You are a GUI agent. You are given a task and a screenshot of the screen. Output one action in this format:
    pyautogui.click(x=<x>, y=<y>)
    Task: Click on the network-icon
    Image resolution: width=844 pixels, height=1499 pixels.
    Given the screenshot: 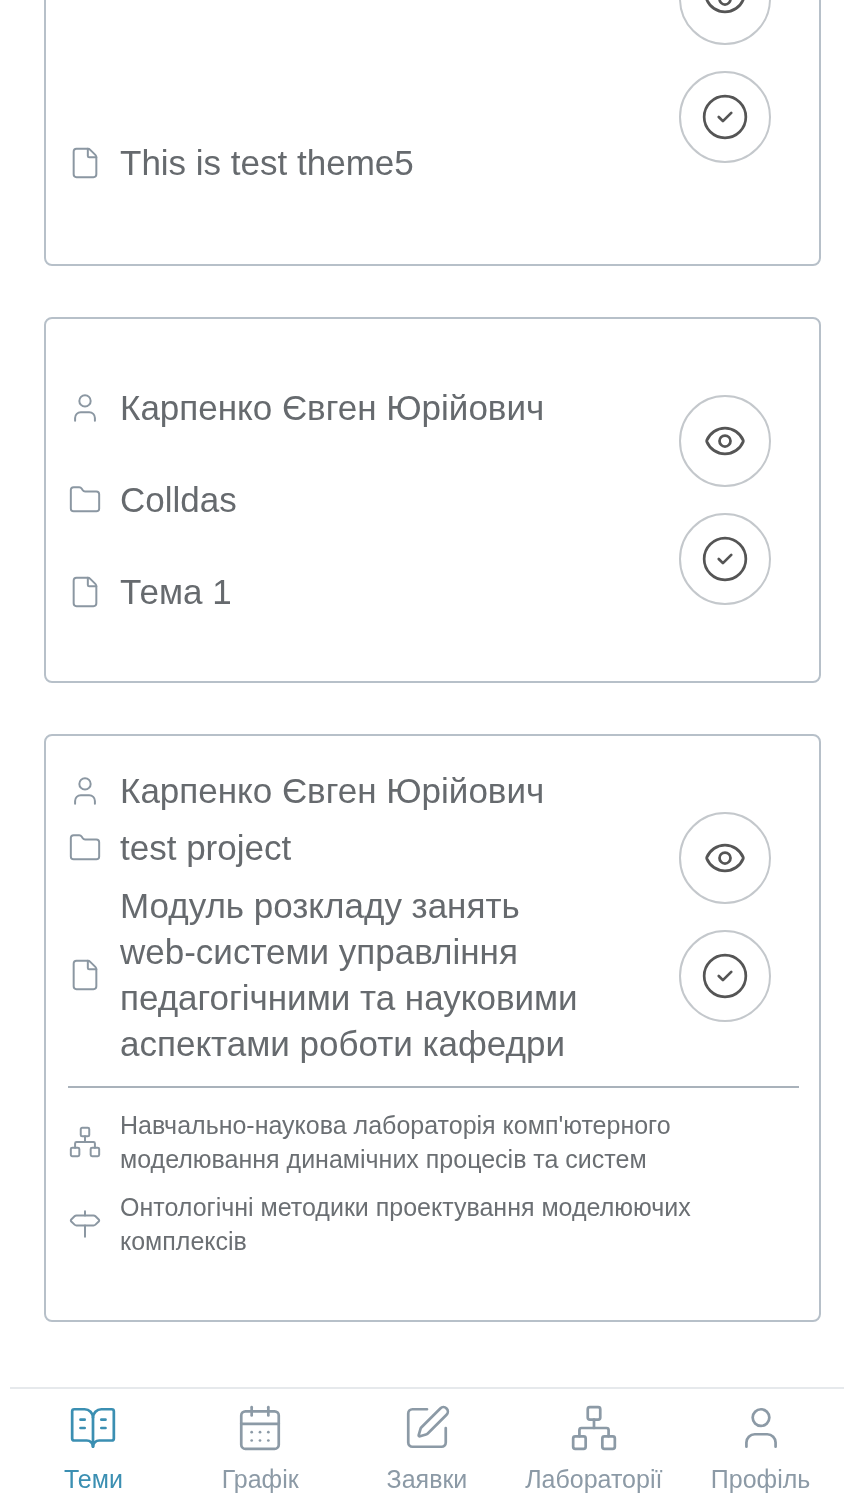 What is the action you would take?
    pyautogui.click(x=85, y=1142)
    